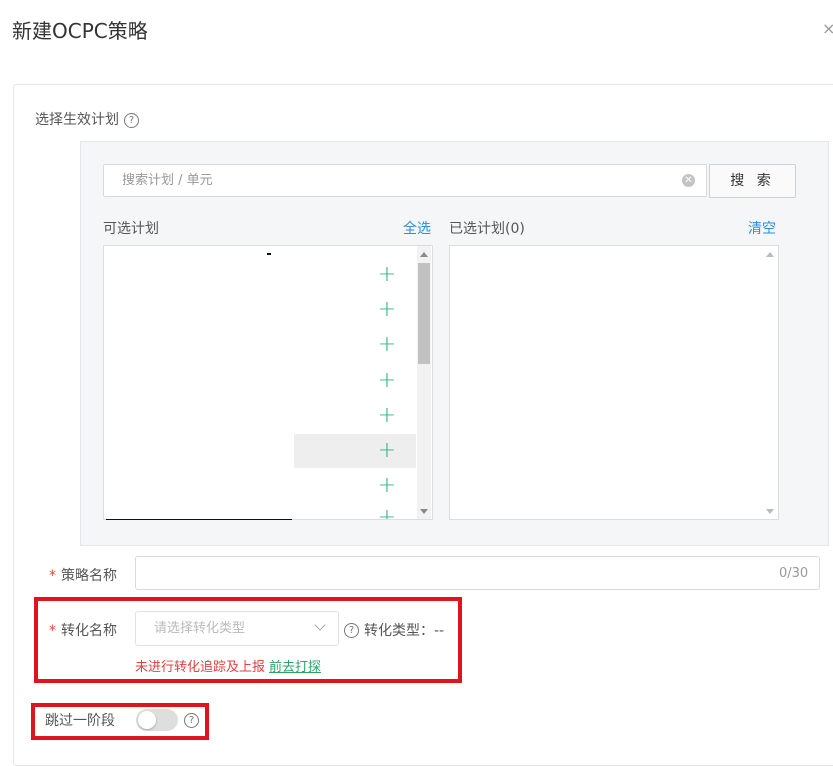 This screenshot has height=766, width=833. Describe the element at coordinates (80, 721) in the screenshot. I see `skip-stage-label: 跳过一阶段` at that location.